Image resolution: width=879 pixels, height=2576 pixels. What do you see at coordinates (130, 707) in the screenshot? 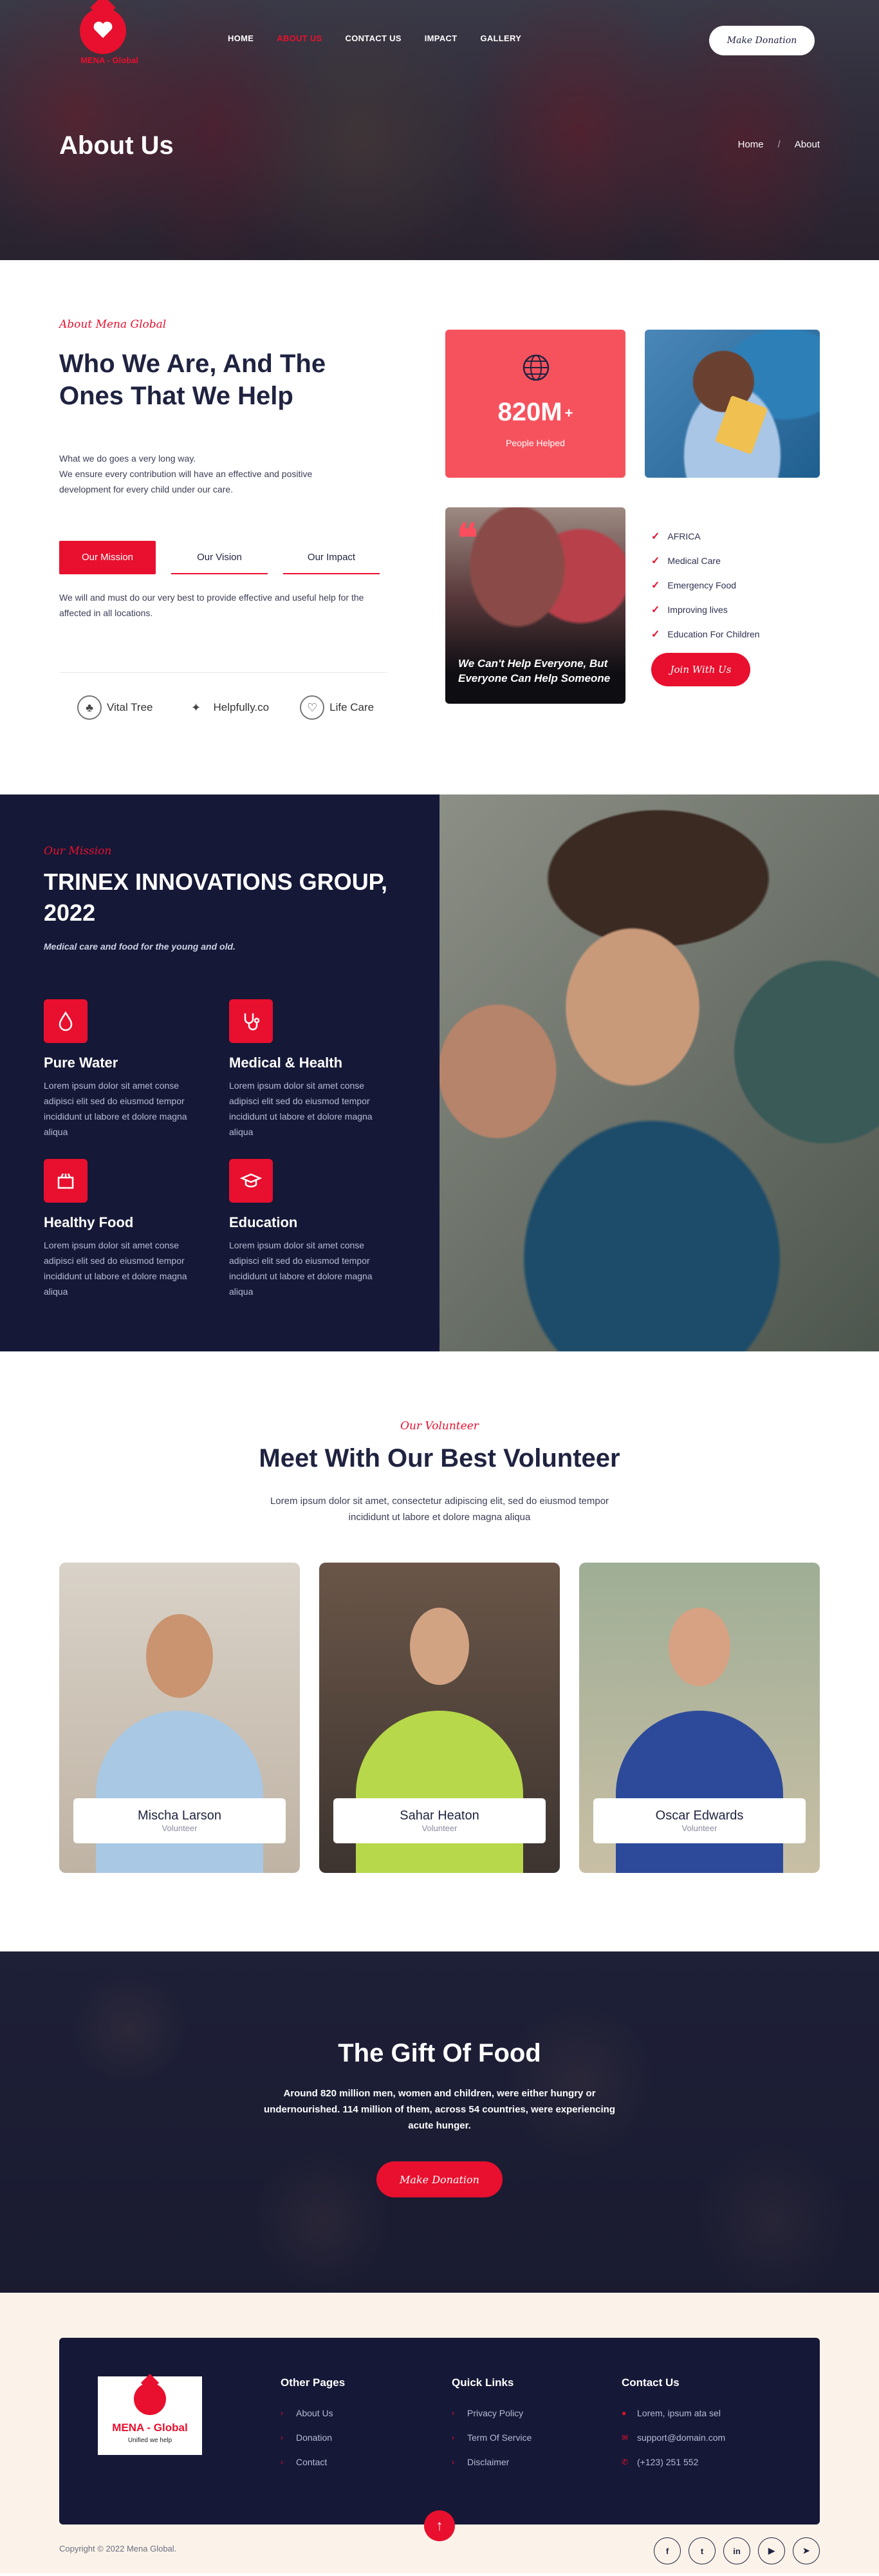
I see `partner-name: Vital Tree` at bounding box center [130, 707].